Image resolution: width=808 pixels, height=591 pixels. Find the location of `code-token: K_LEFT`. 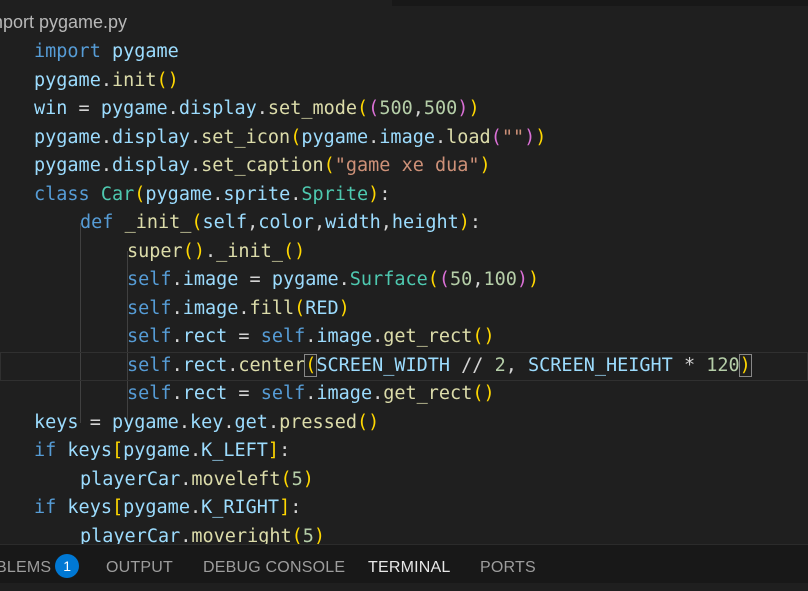

code-token: K_LEFT is located at coordinates (234, 450).